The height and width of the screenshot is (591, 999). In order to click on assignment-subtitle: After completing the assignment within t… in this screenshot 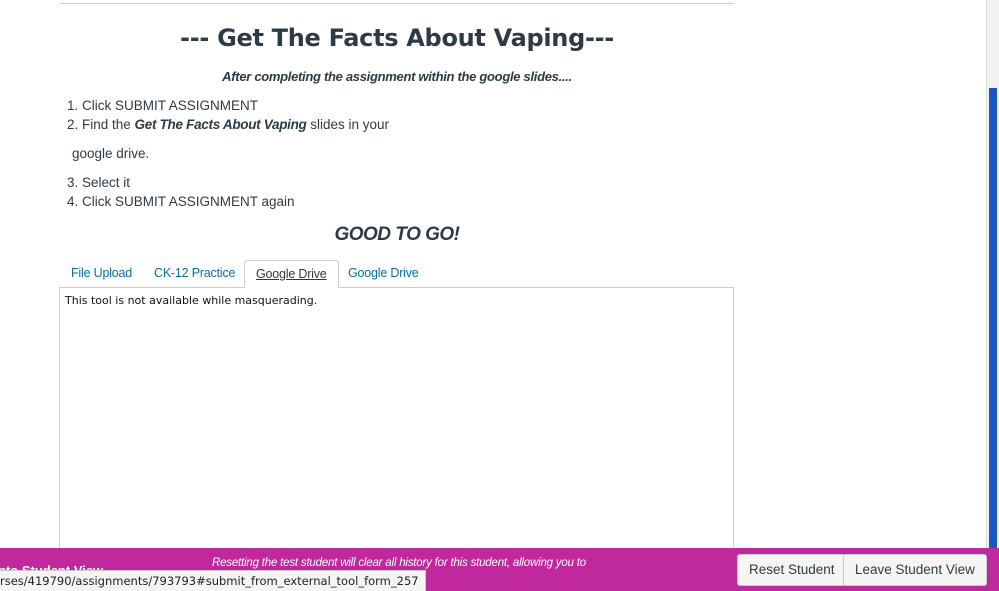, I will do `click(397, 76)`.